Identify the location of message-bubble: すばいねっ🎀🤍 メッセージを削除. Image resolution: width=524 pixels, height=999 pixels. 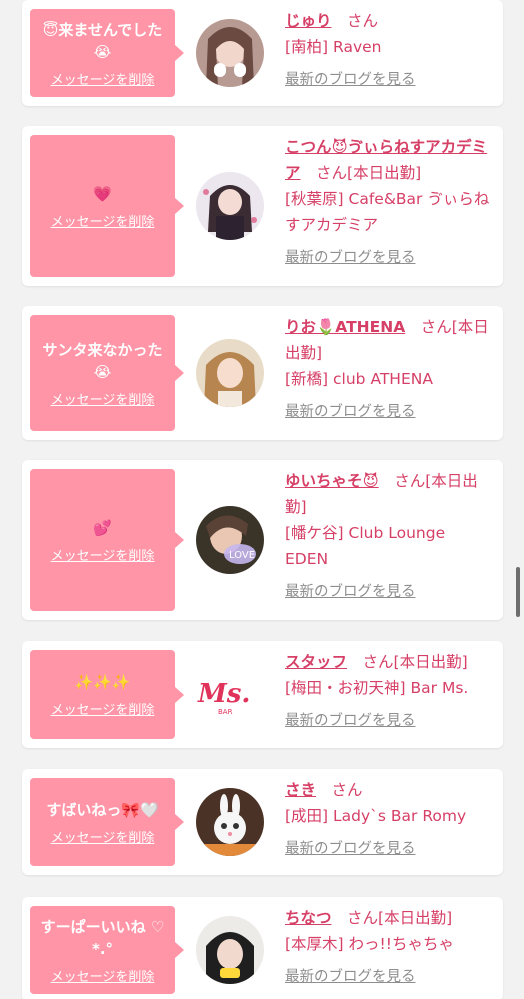
(107, 822).